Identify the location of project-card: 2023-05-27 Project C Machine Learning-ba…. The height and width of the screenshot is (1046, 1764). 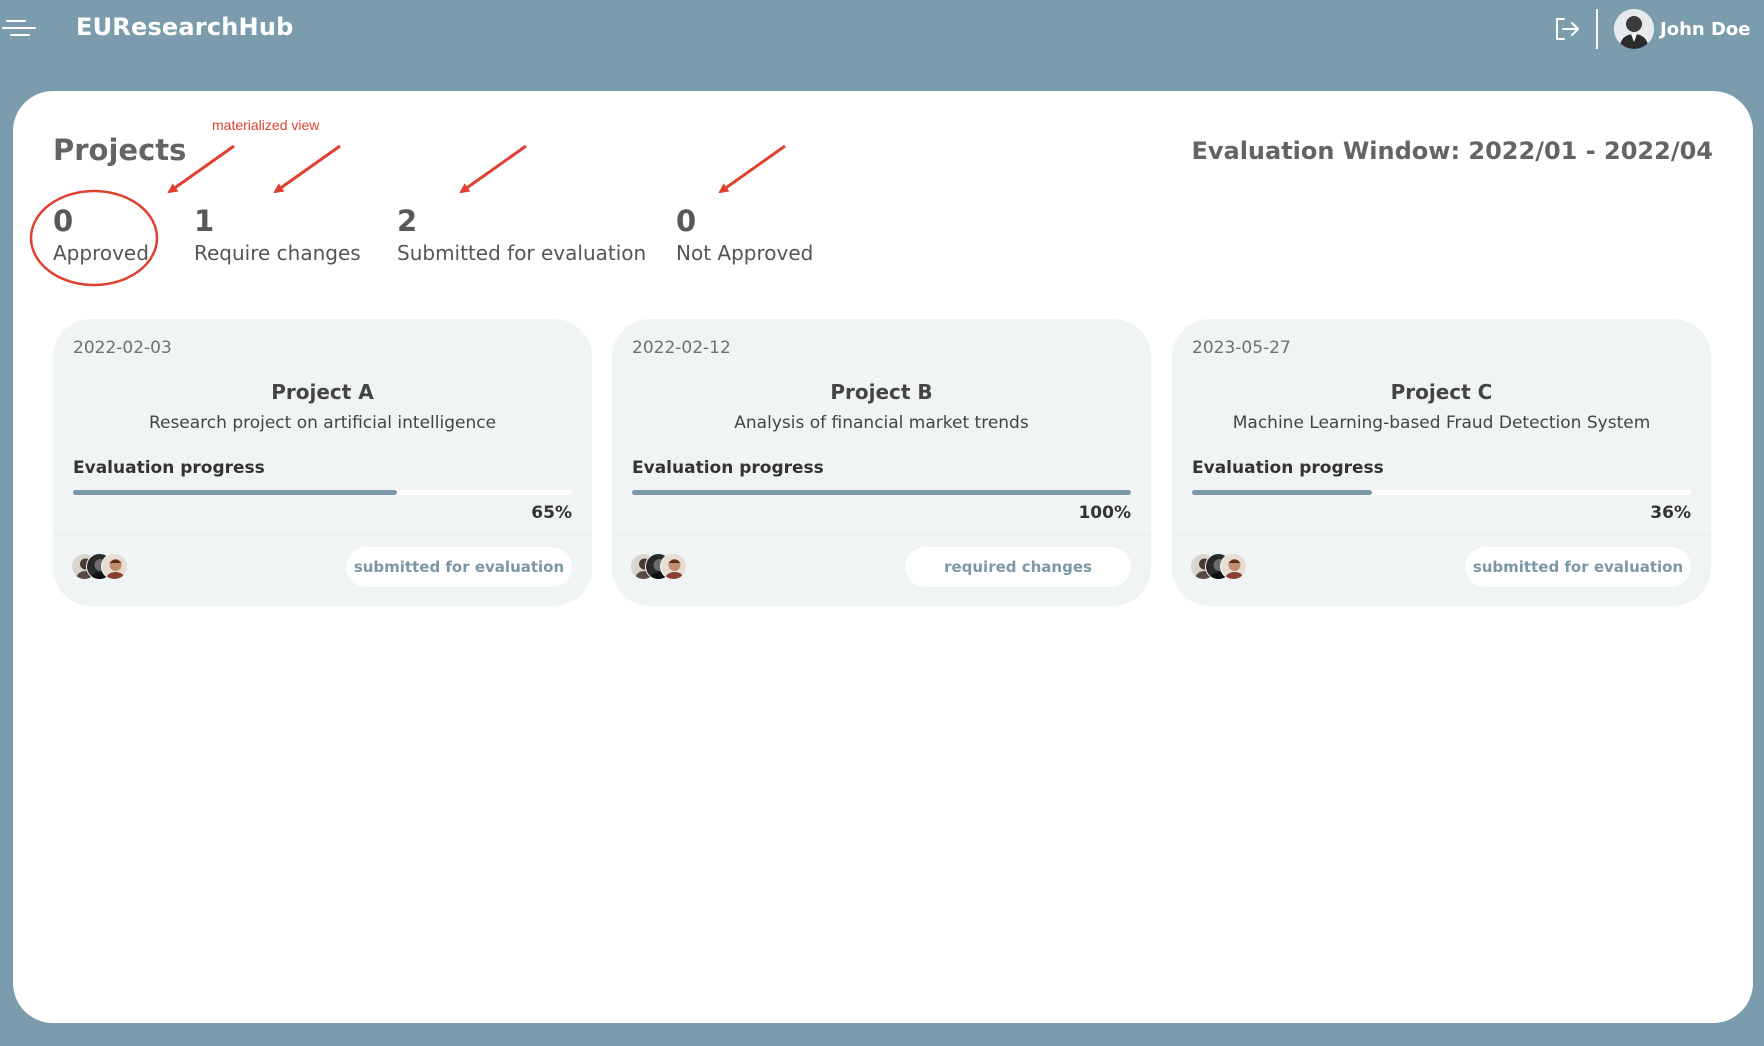
(1441, 462).